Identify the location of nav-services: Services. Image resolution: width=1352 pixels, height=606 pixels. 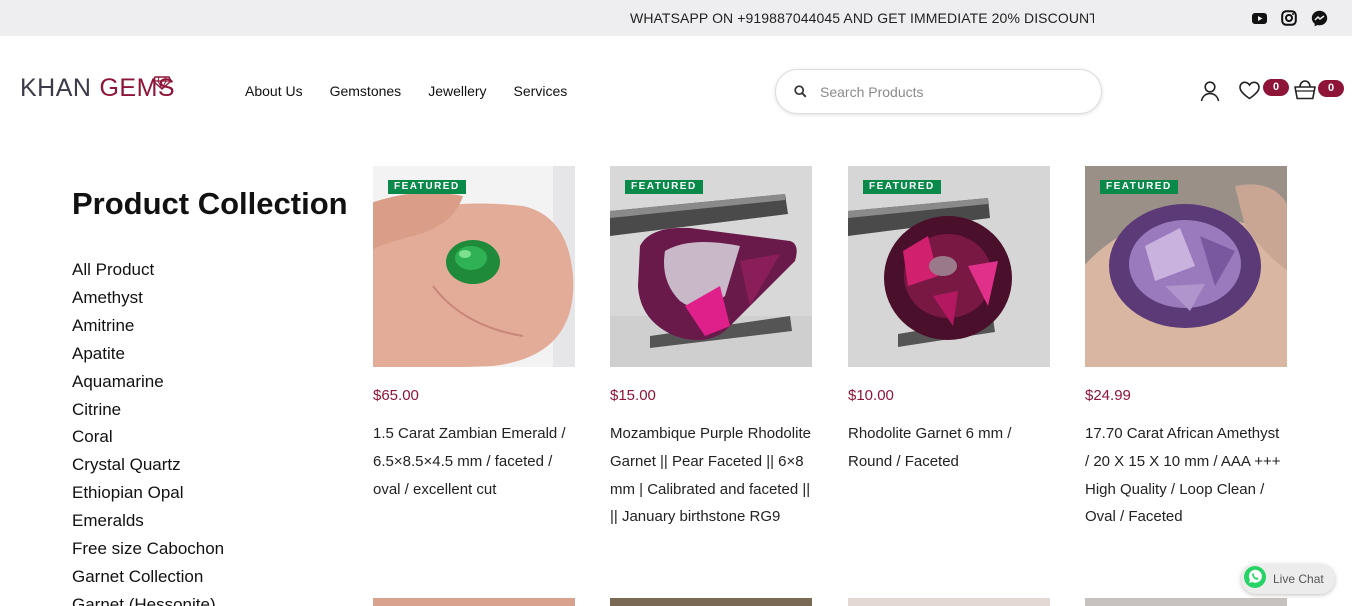
(541, 91).